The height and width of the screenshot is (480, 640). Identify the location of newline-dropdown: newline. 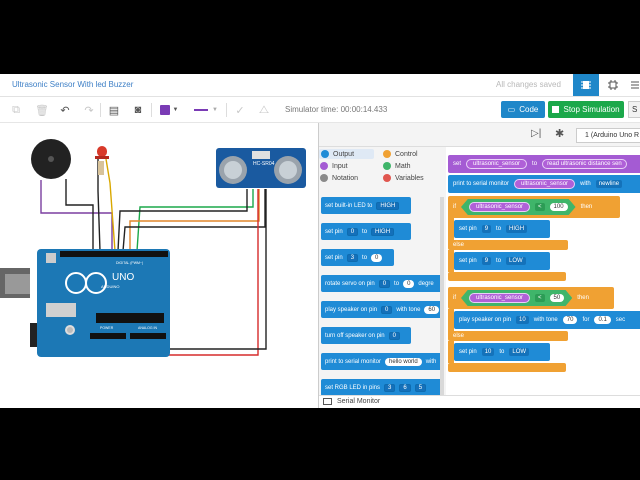
(609, 184).